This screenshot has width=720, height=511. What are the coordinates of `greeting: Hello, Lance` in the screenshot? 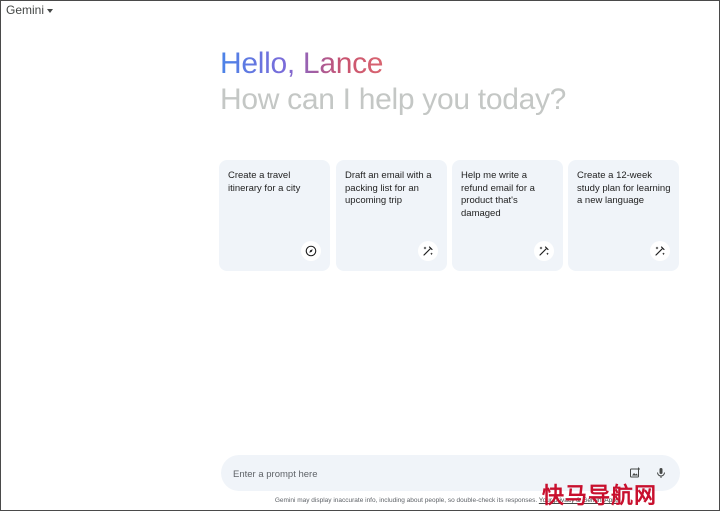 It's located at (301, 64).